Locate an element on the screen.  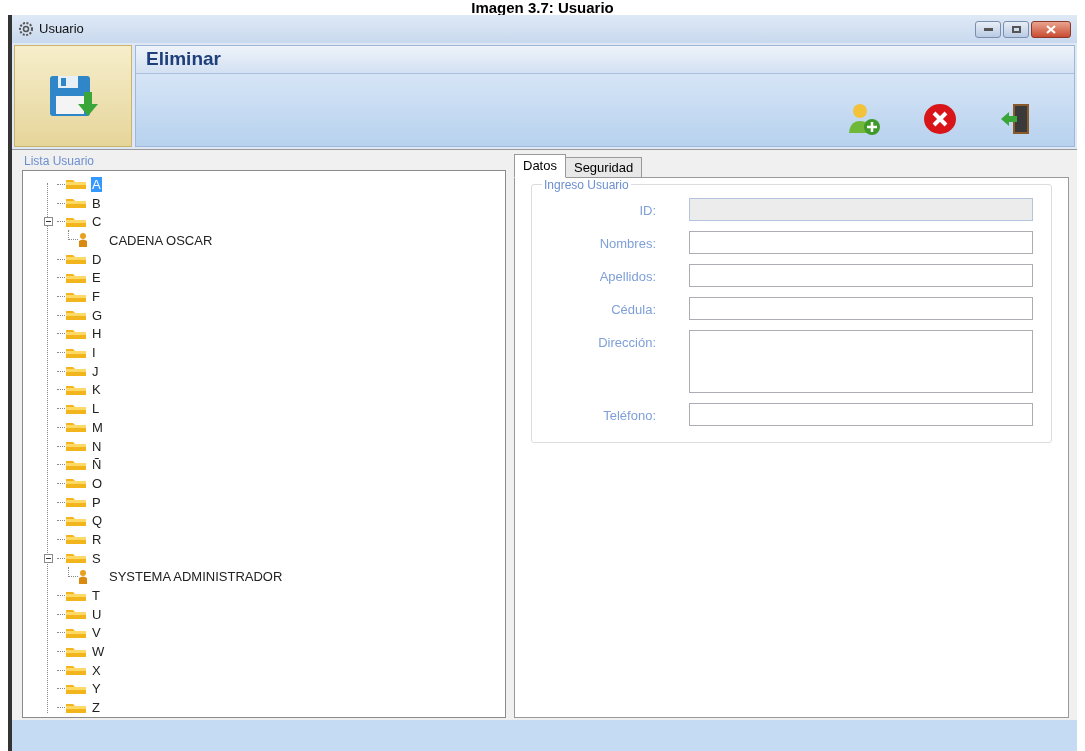
tree-item: CADENA OSCAR is located at coordinates (161, 240).